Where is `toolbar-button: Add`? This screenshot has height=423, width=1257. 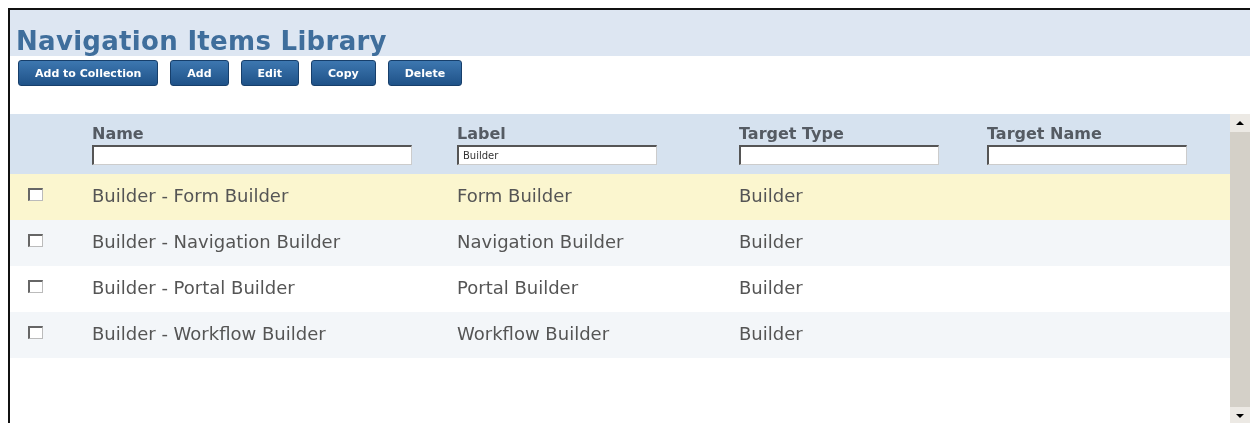
toolbar-button: Add is located at coordinates (199, 73).